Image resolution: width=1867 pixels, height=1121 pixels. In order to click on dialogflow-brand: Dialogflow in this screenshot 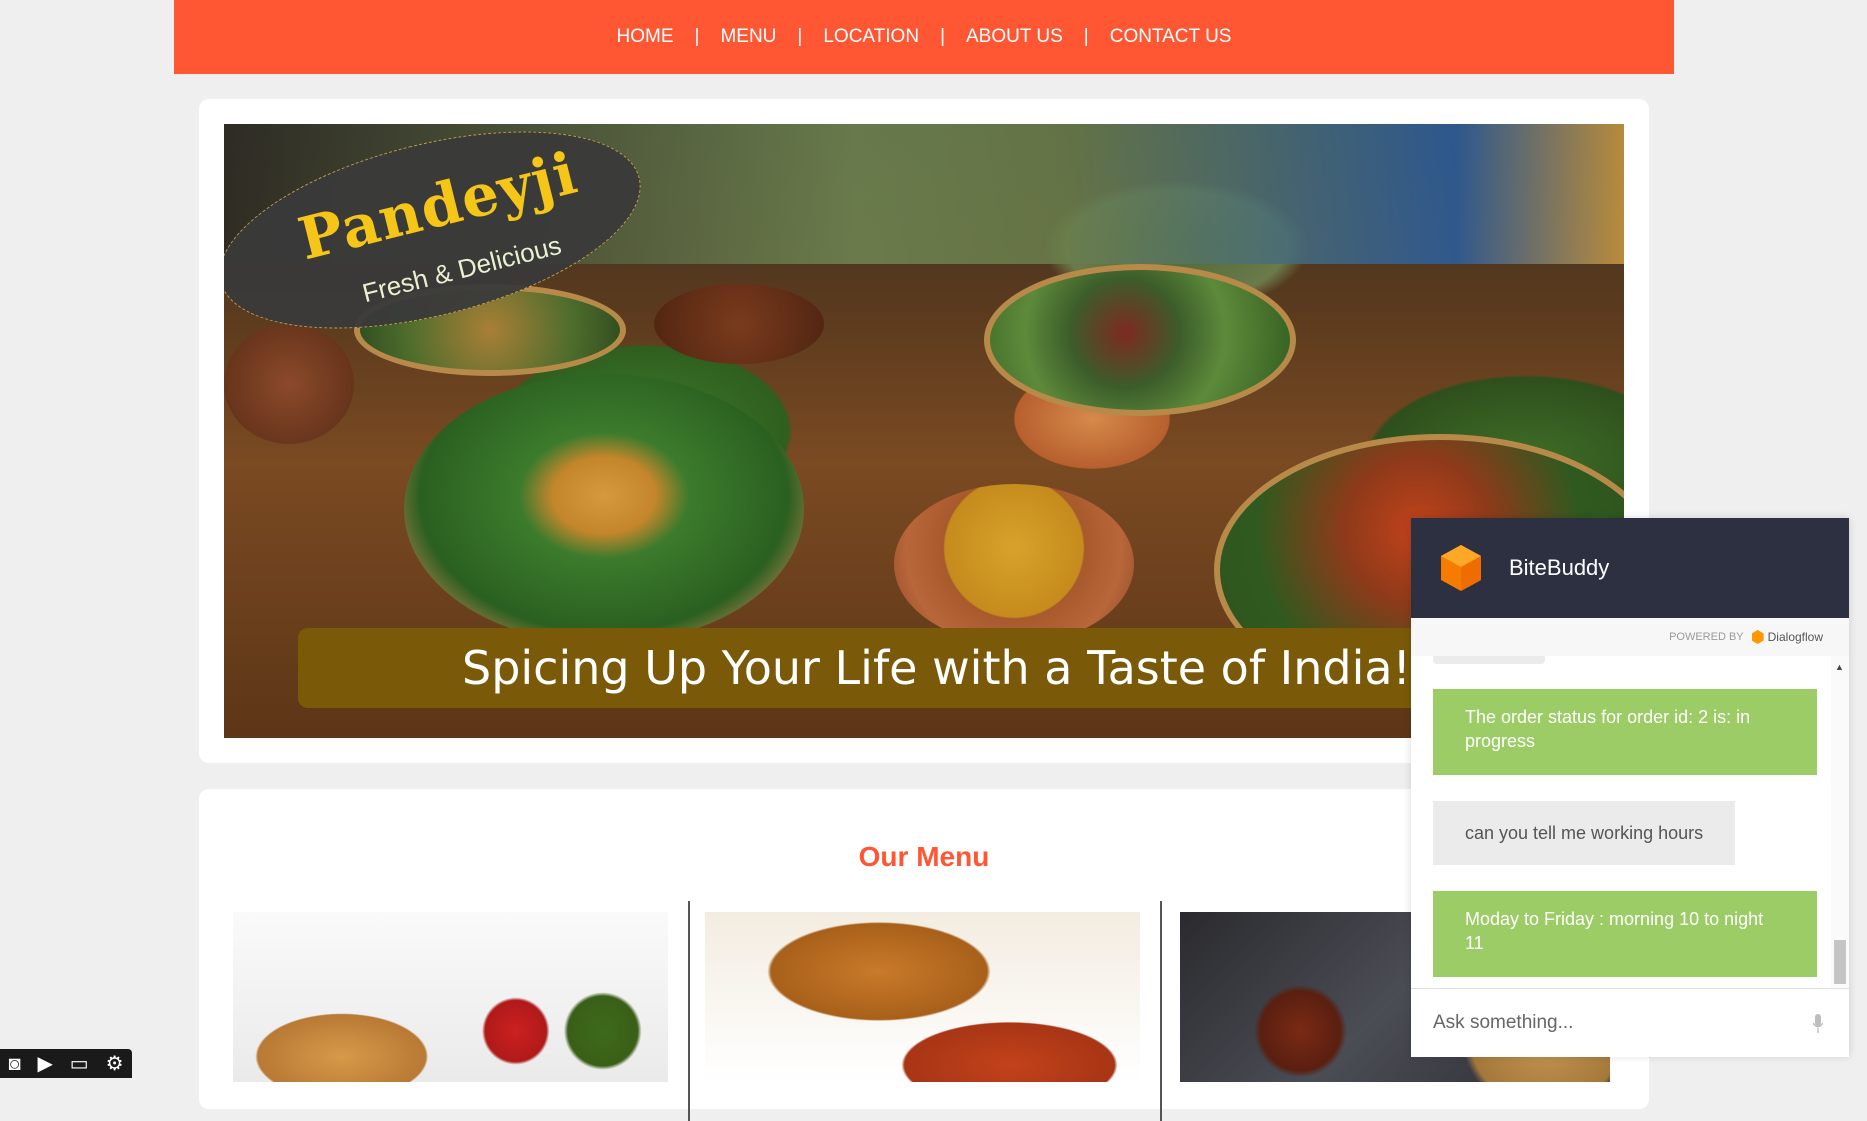, I will do `click(1787, 637)`.